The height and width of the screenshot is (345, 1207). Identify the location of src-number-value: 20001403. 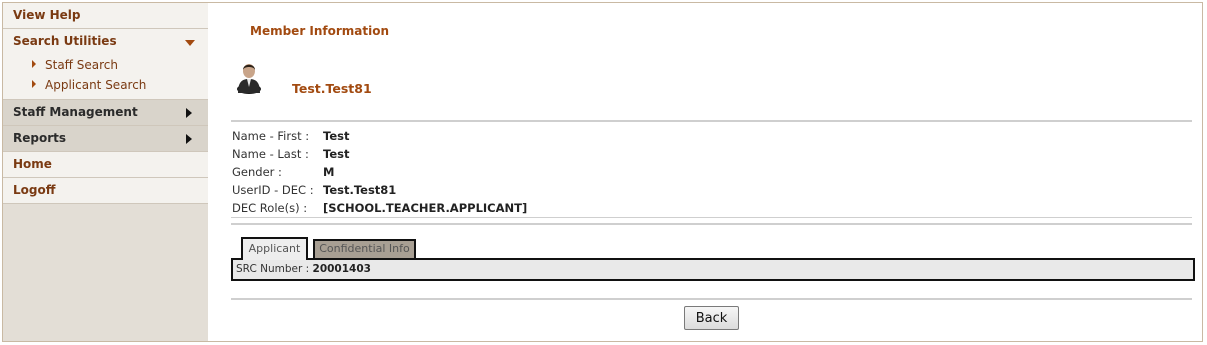
(341, 269).